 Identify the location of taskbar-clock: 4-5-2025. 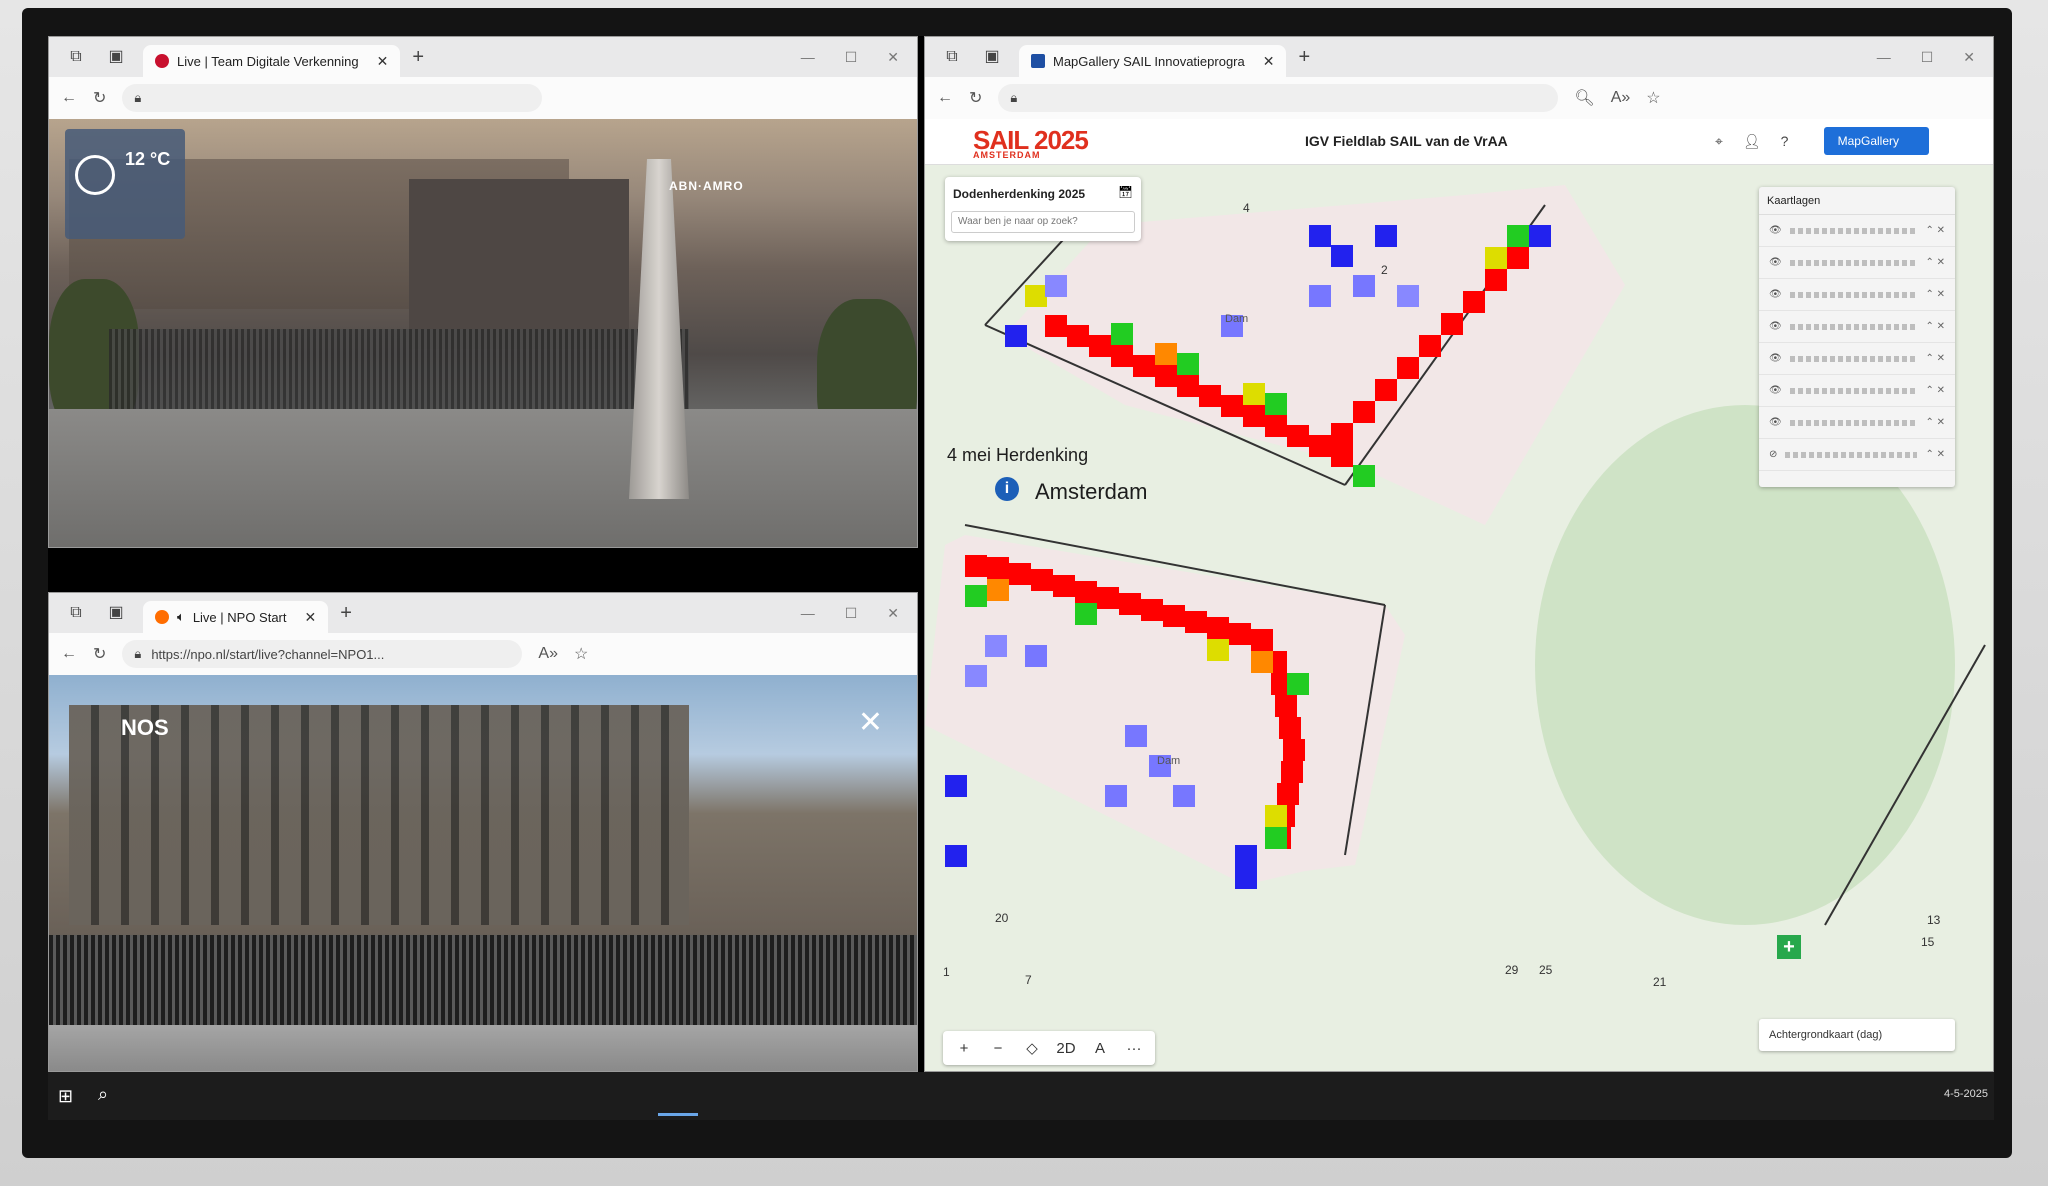
(1966, 1094).